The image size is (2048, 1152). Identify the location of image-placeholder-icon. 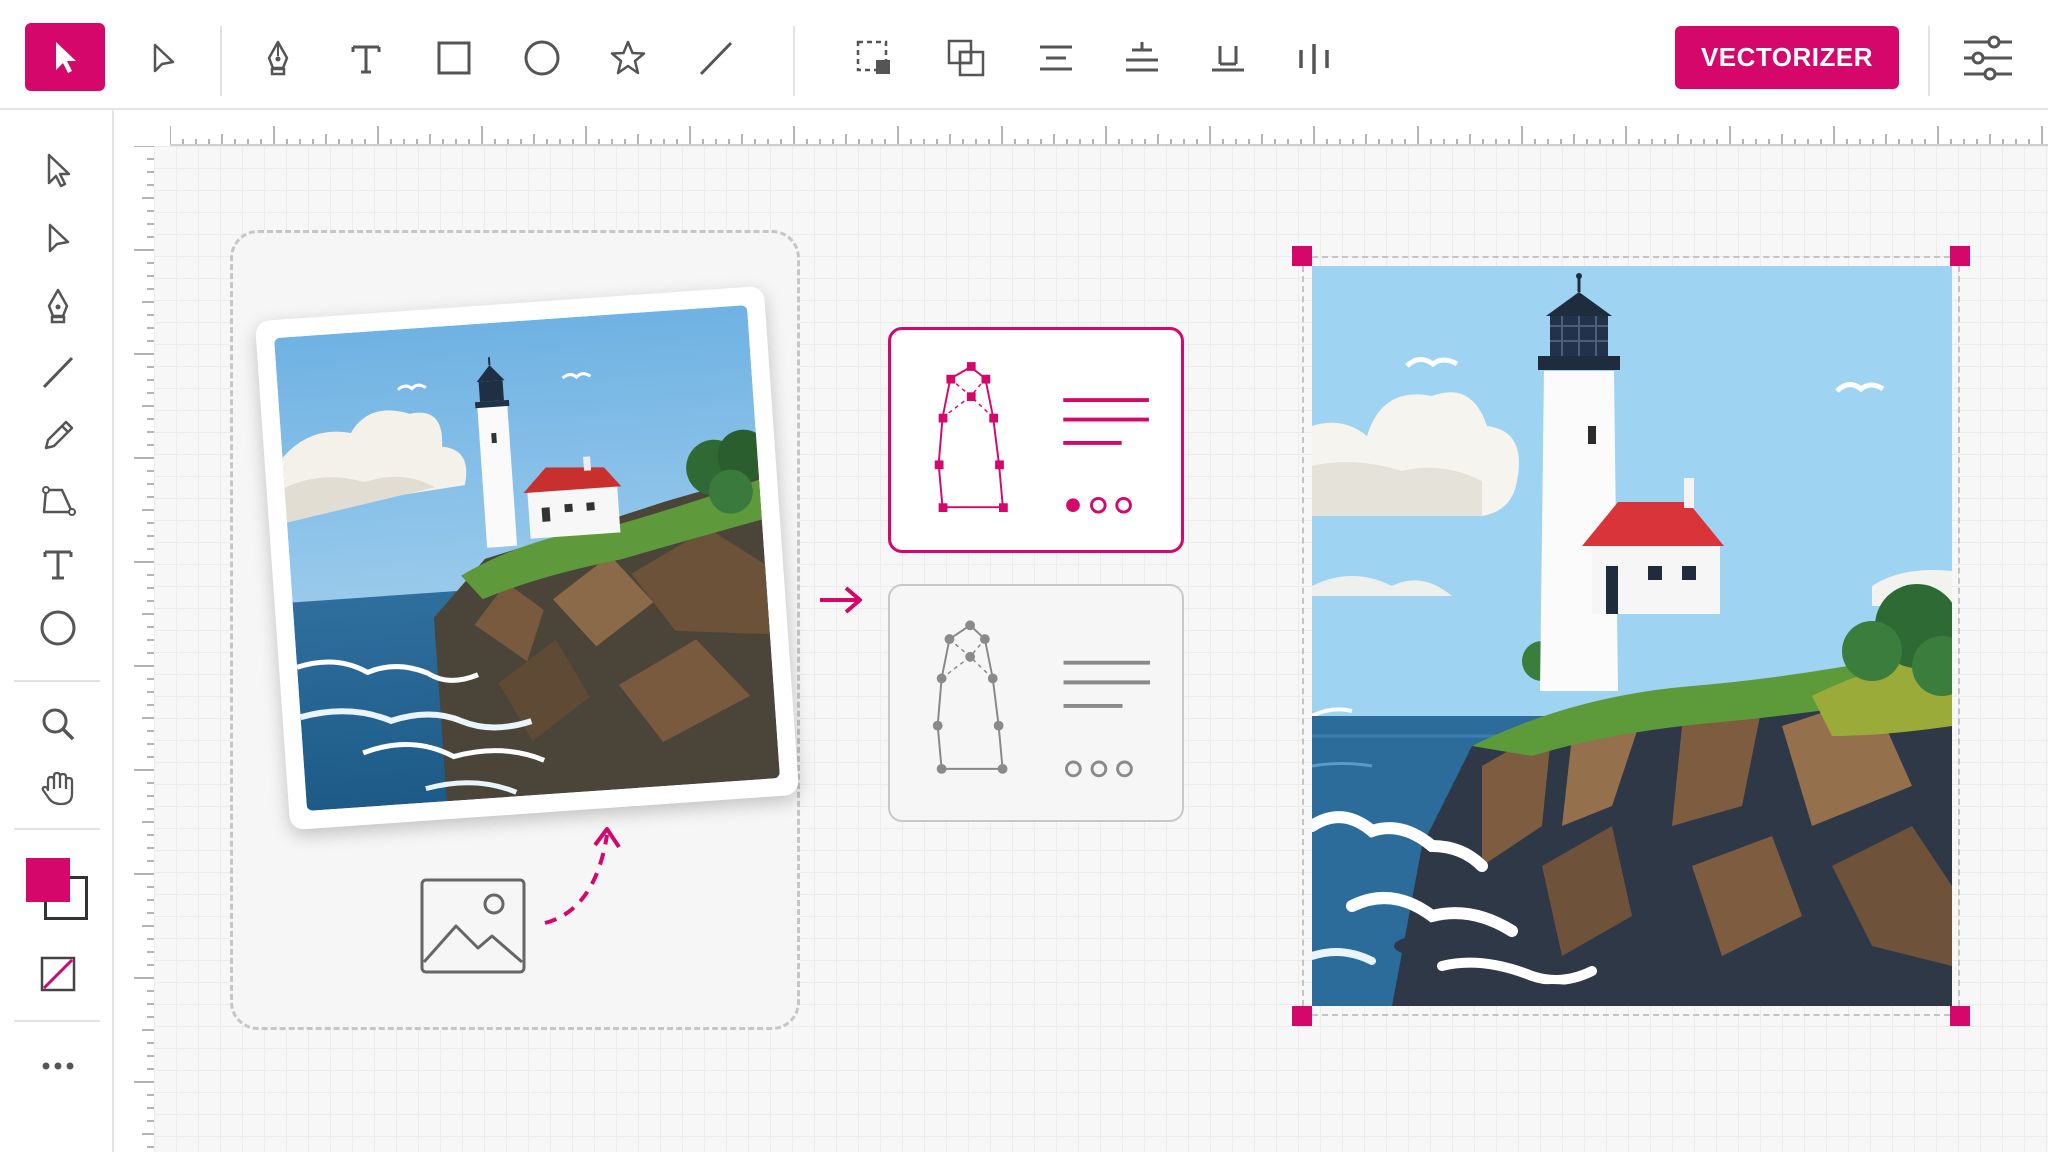
(473, 926).